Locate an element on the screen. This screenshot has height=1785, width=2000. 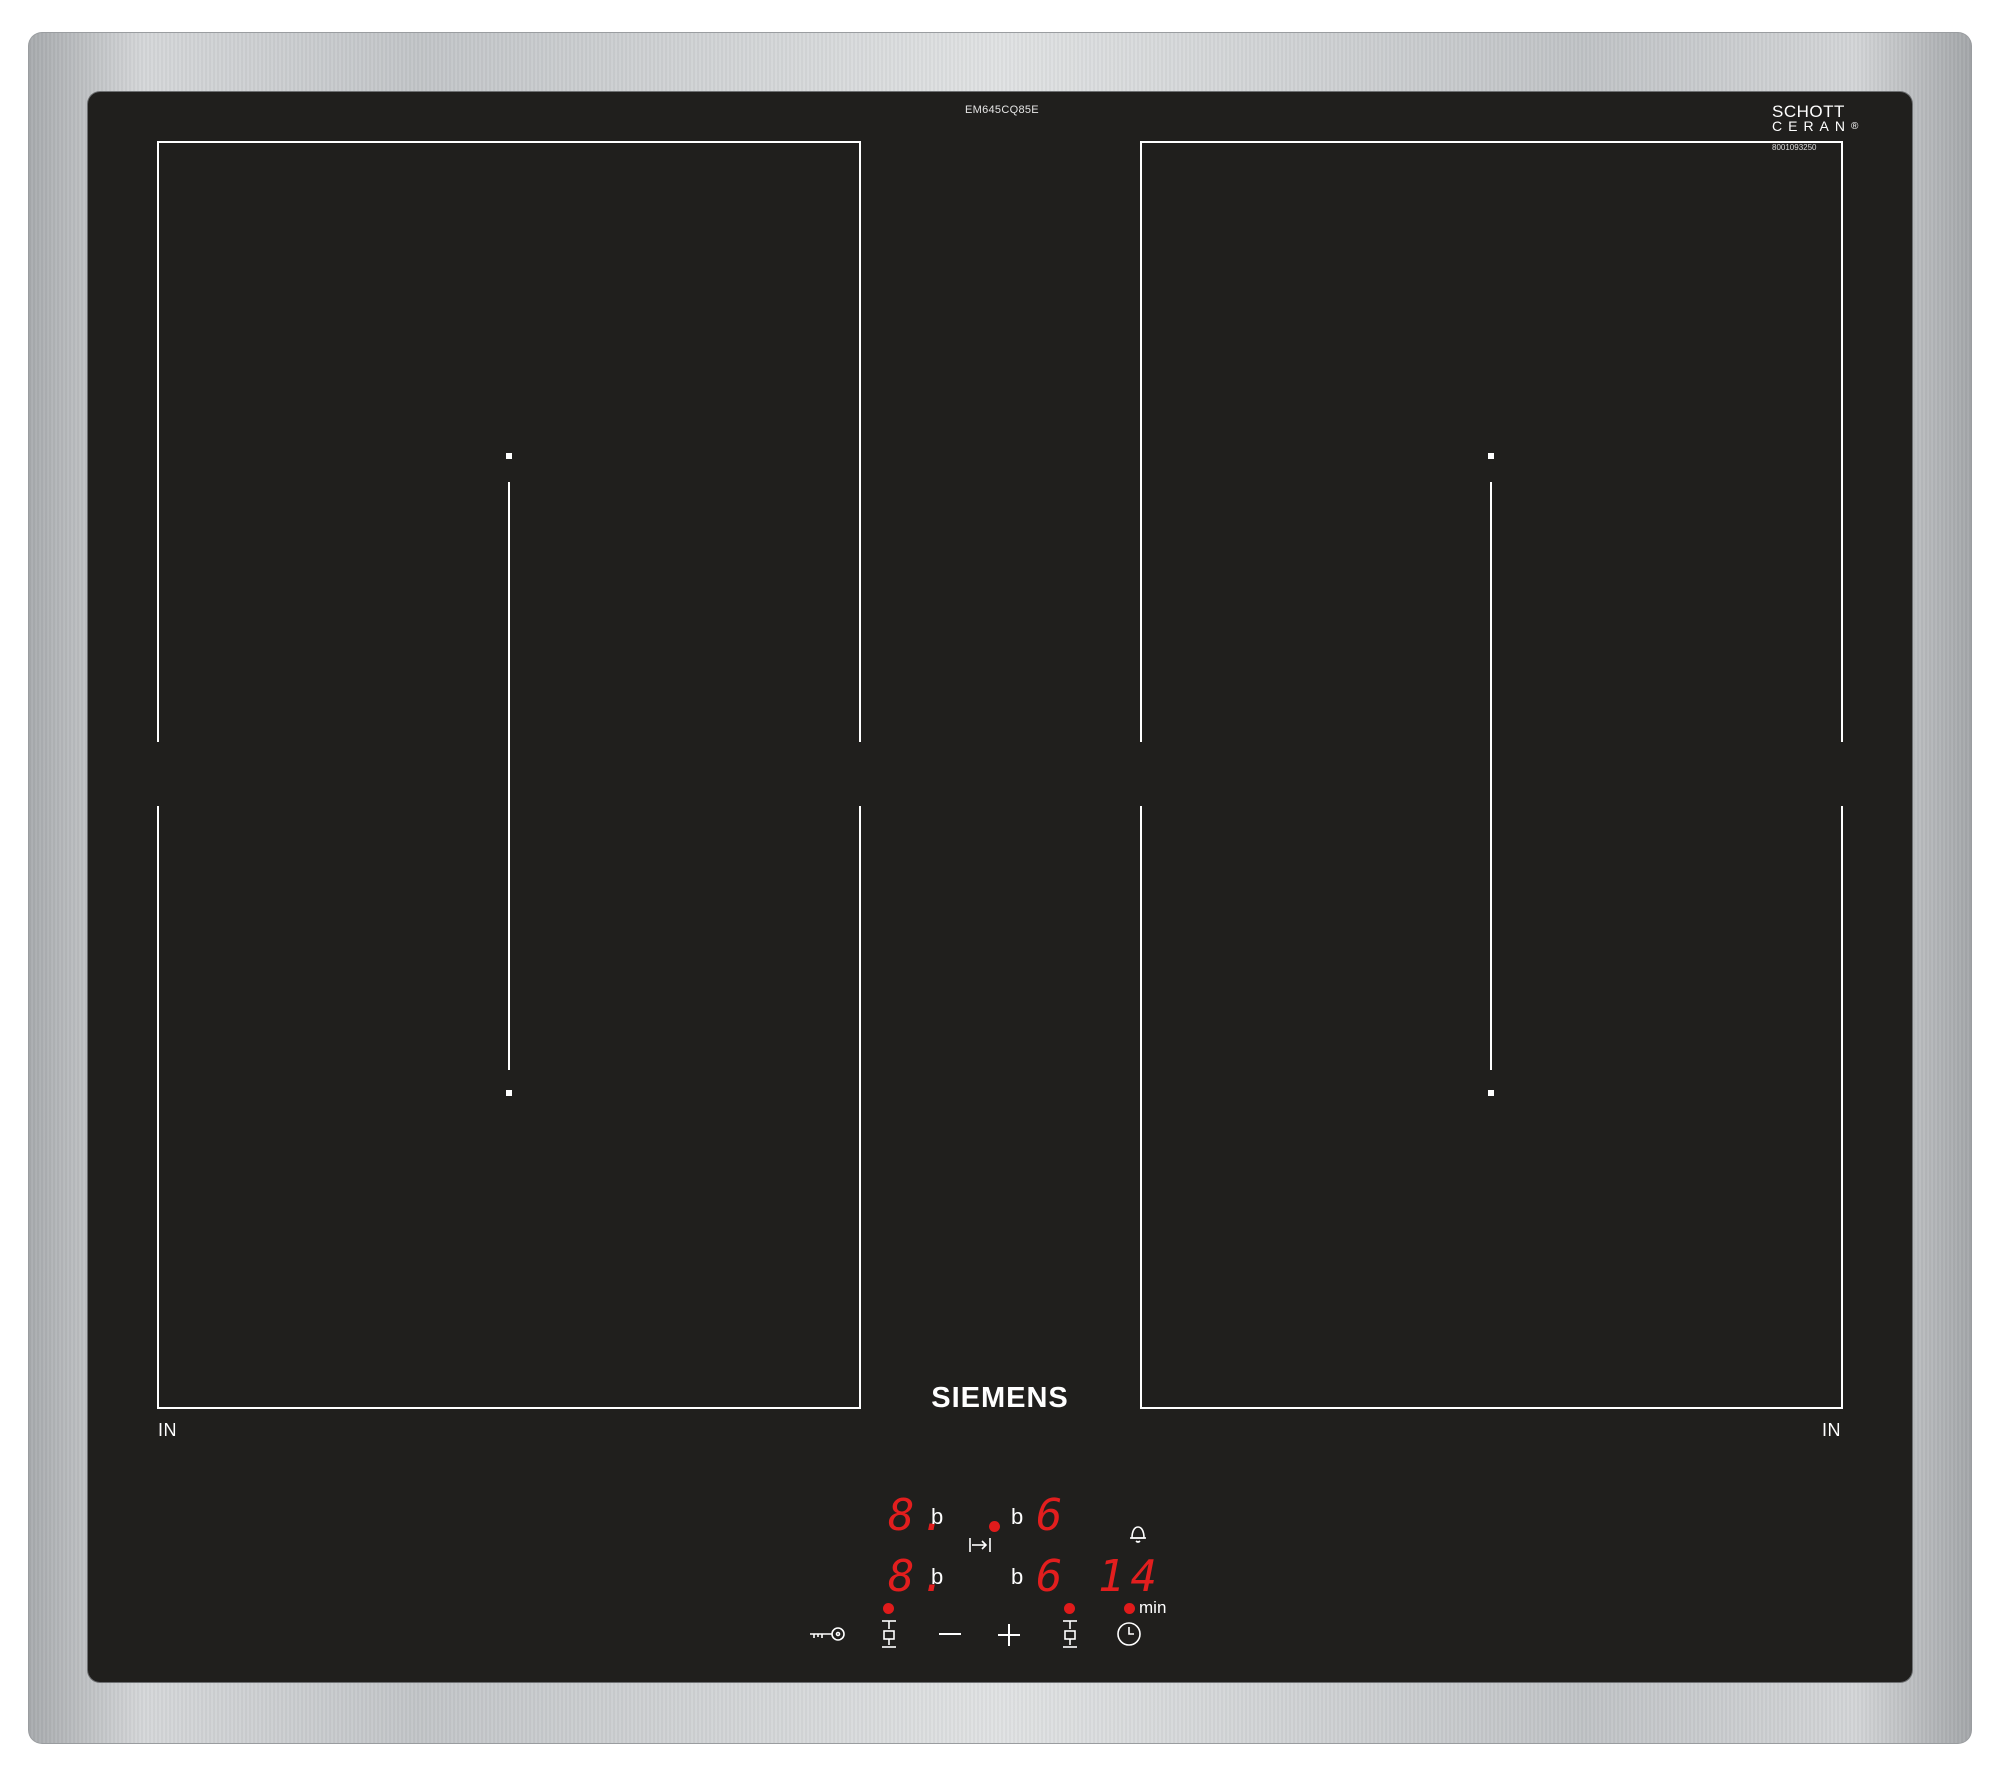
timer-unit-label: min is located at coordinates (1153, 1607).